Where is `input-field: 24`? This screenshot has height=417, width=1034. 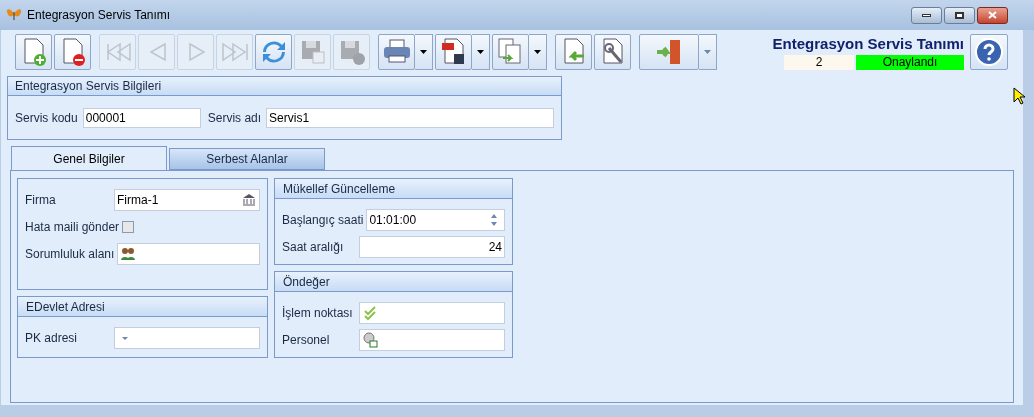 input-field: 24 is located at coordinates (432, 247).